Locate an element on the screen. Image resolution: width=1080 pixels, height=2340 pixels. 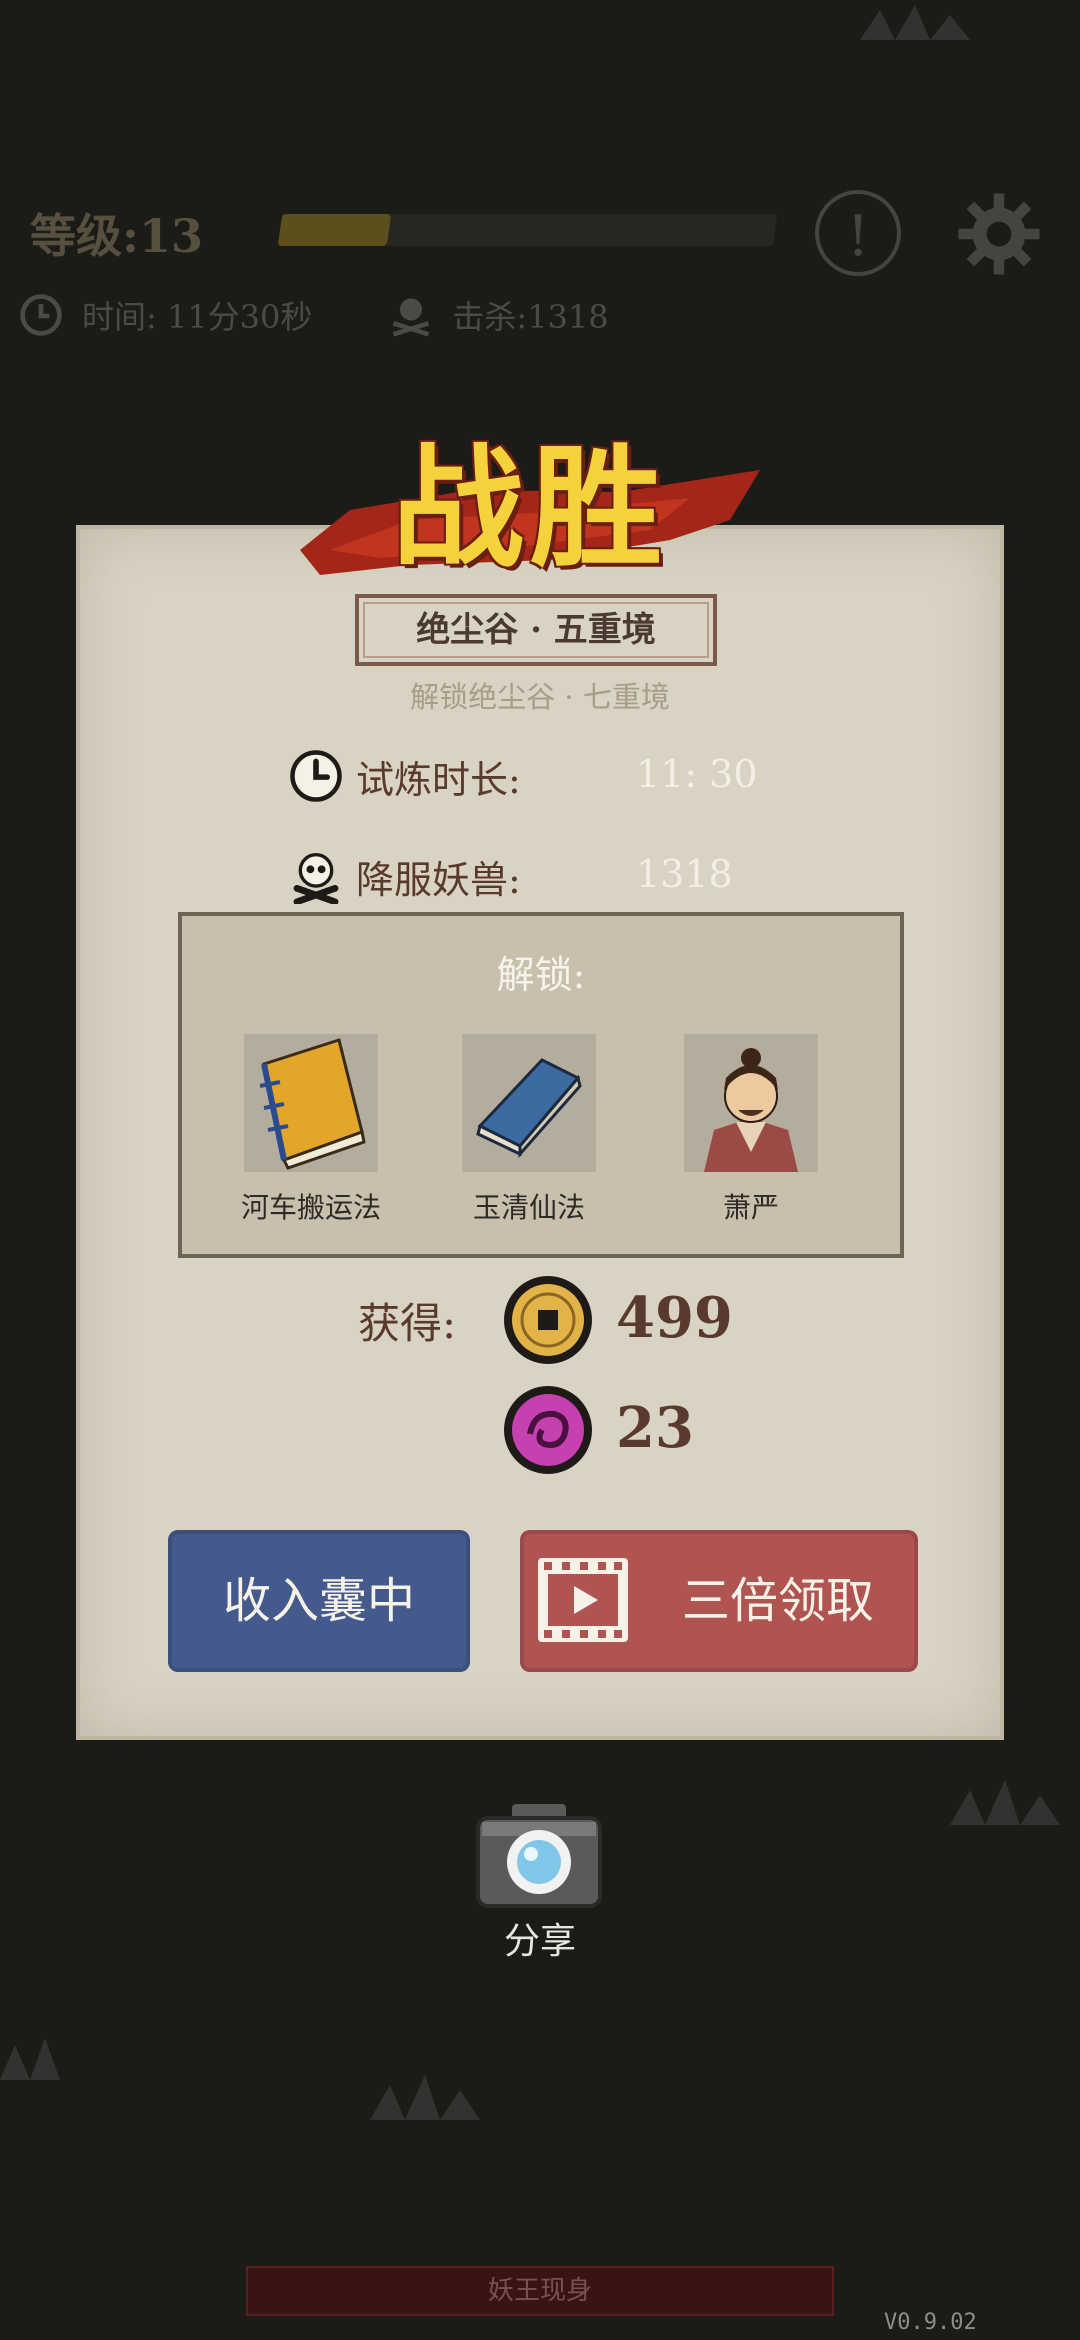
duration-stat: 试炼时长: is located at coordinates (404, 776).